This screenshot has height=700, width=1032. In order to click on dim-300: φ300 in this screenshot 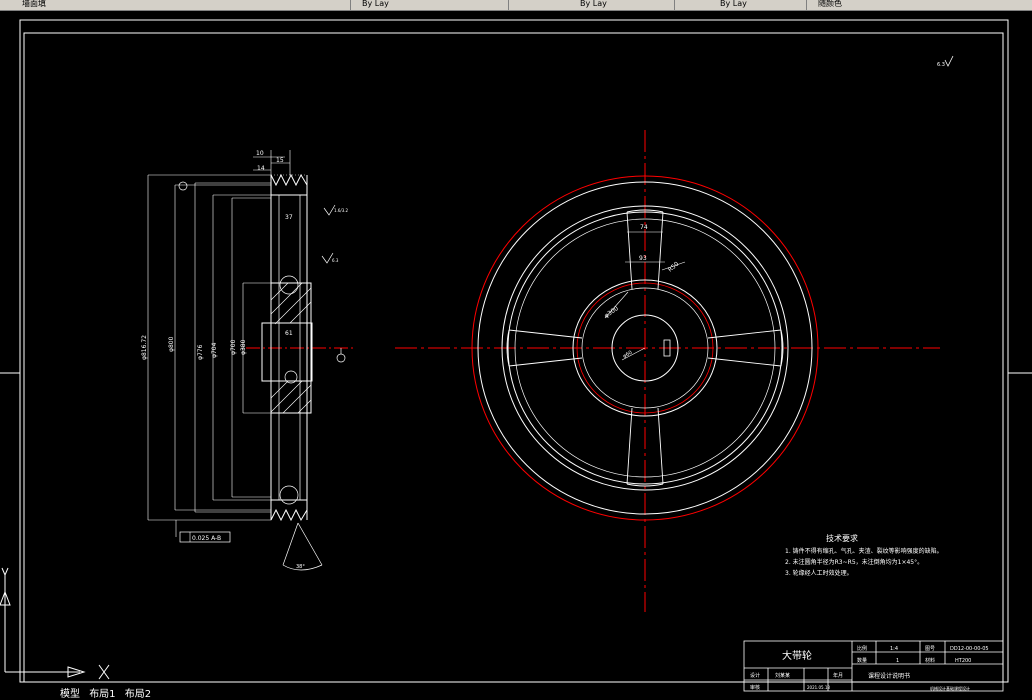, I will do `click(611, 312)`.